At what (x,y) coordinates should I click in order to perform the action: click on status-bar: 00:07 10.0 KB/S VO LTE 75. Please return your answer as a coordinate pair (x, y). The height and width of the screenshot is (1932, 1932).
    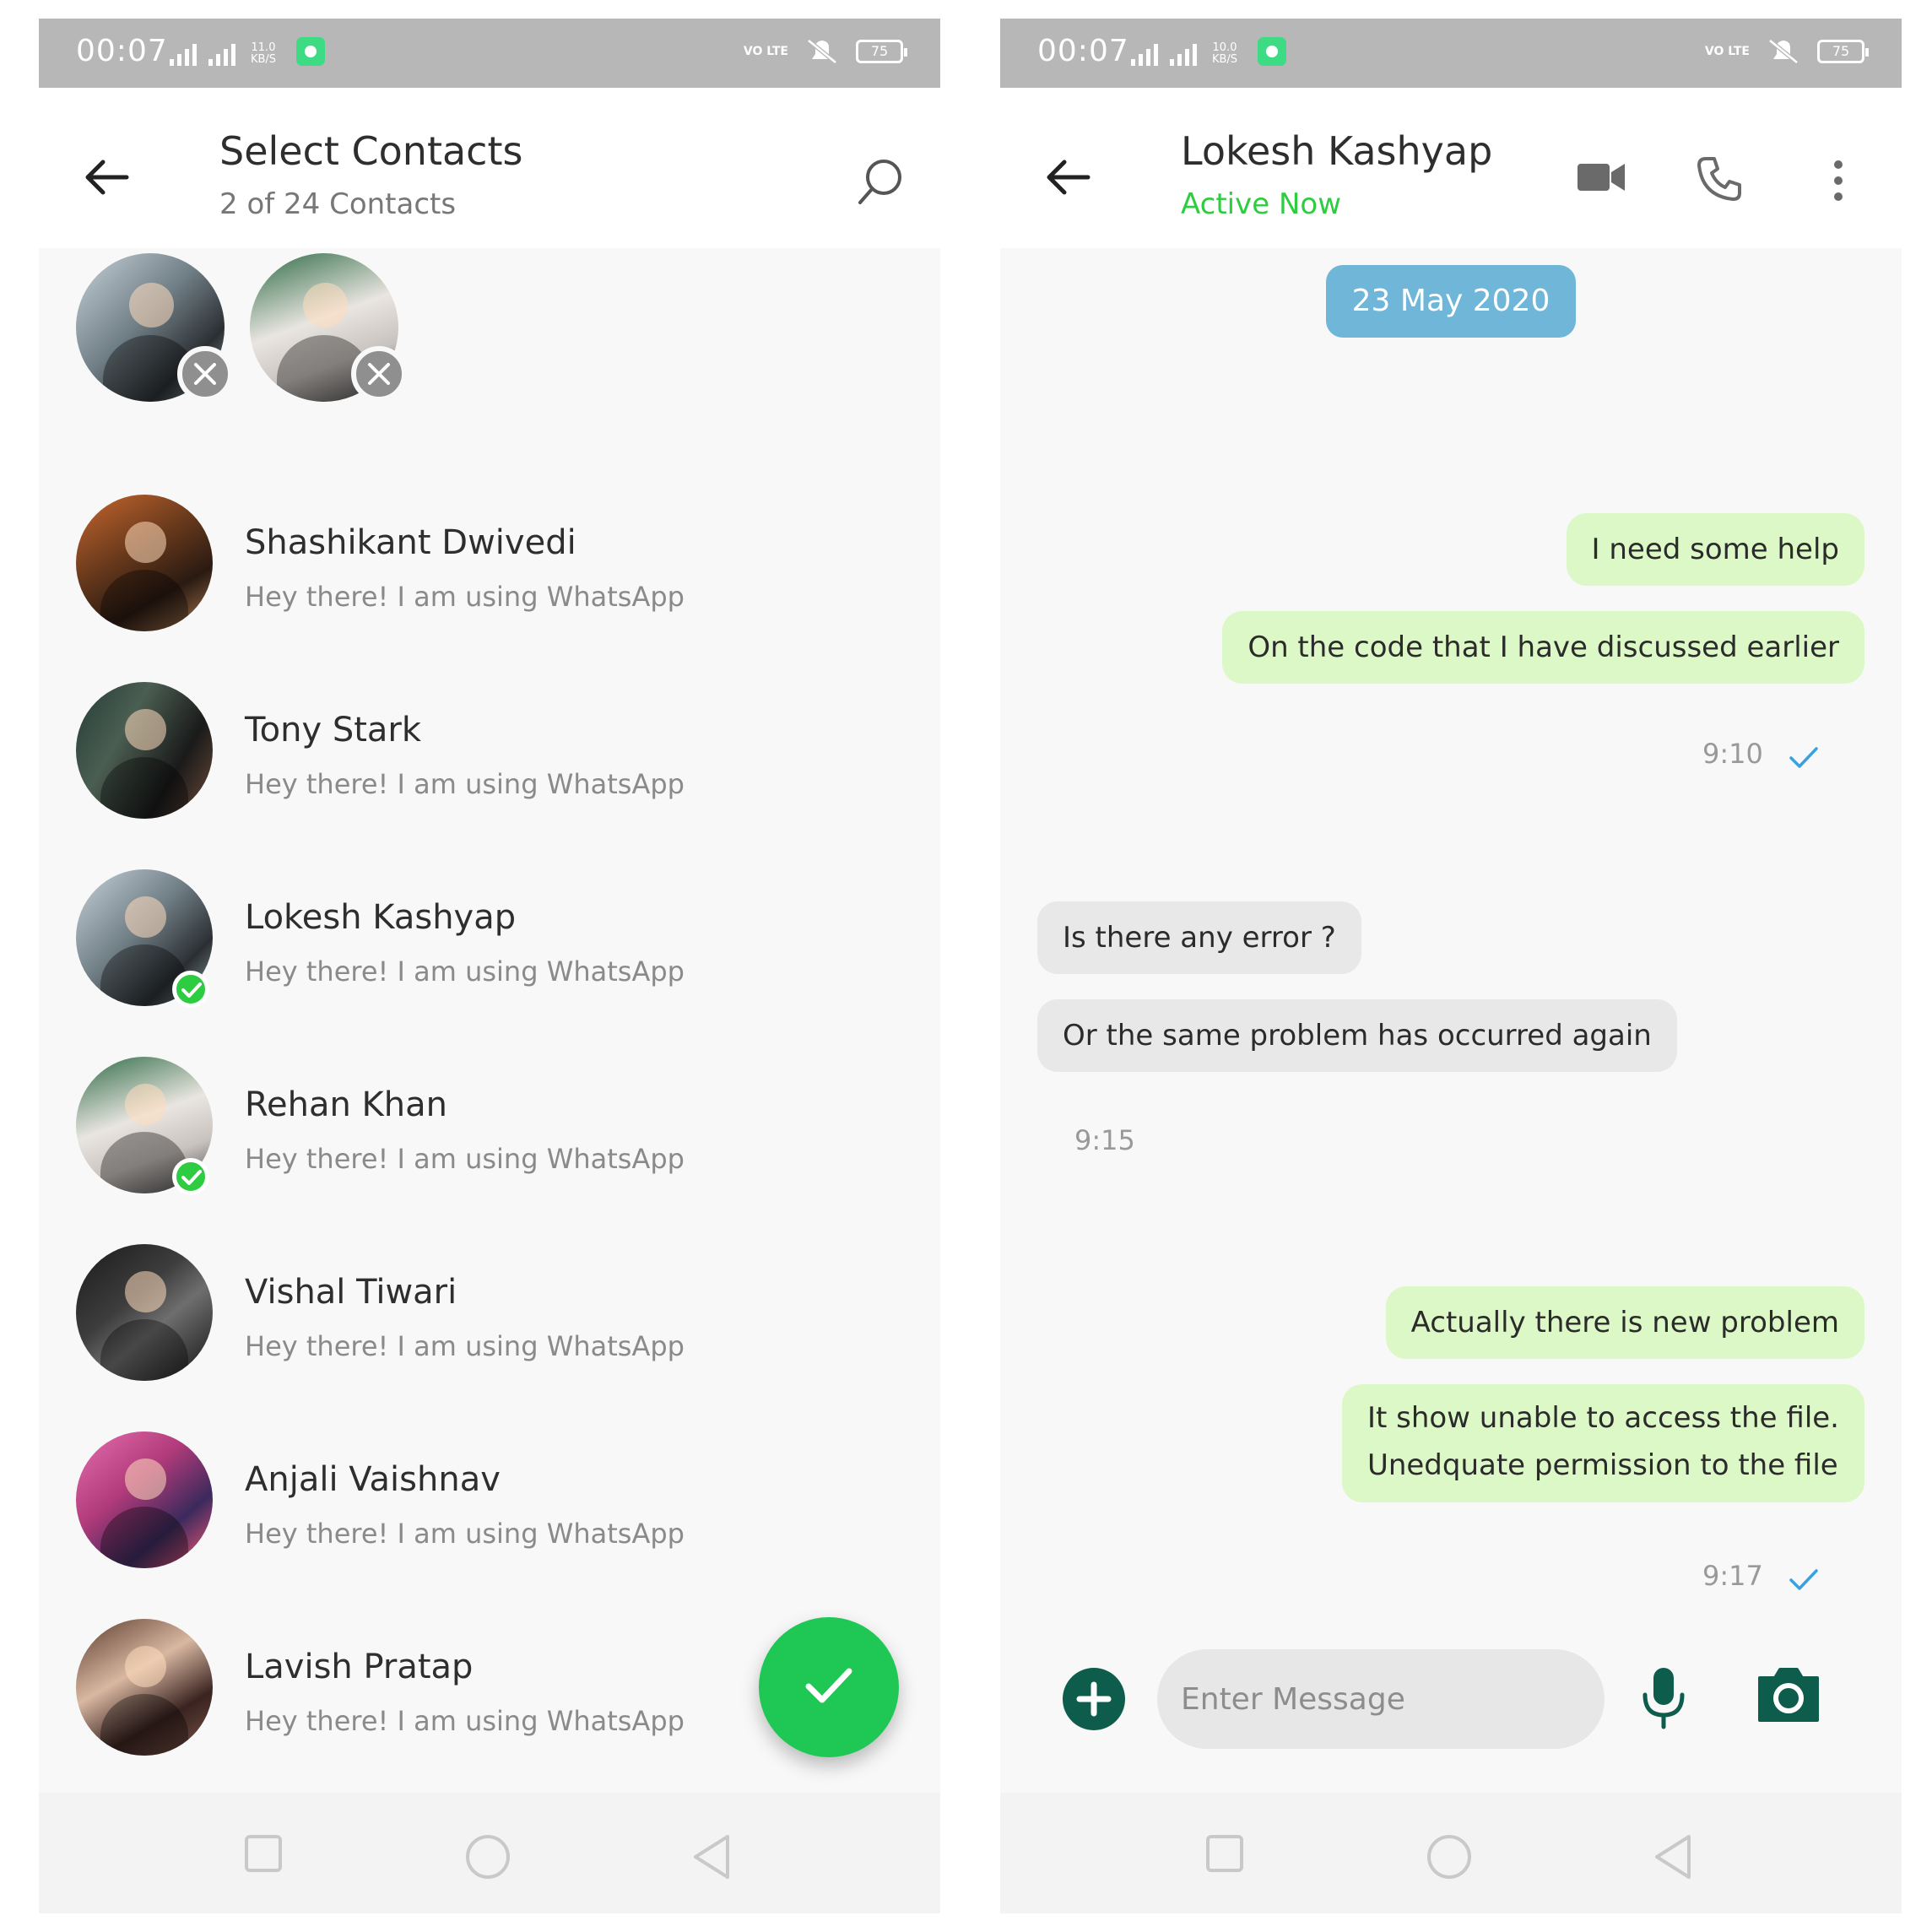
    Looking at the image, I should click on (1451, 53).